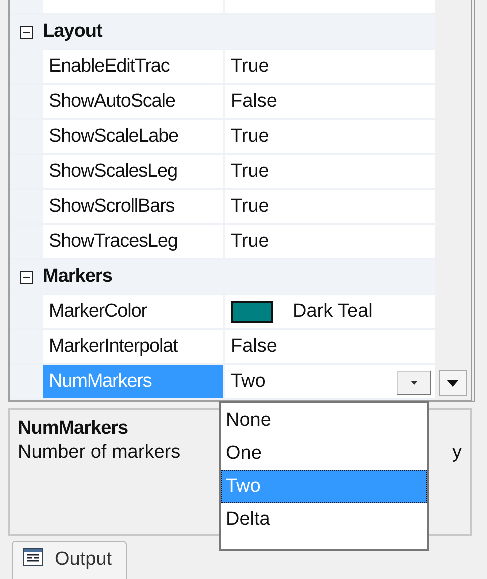  I want to click on description-text: y, so click(457, 453).